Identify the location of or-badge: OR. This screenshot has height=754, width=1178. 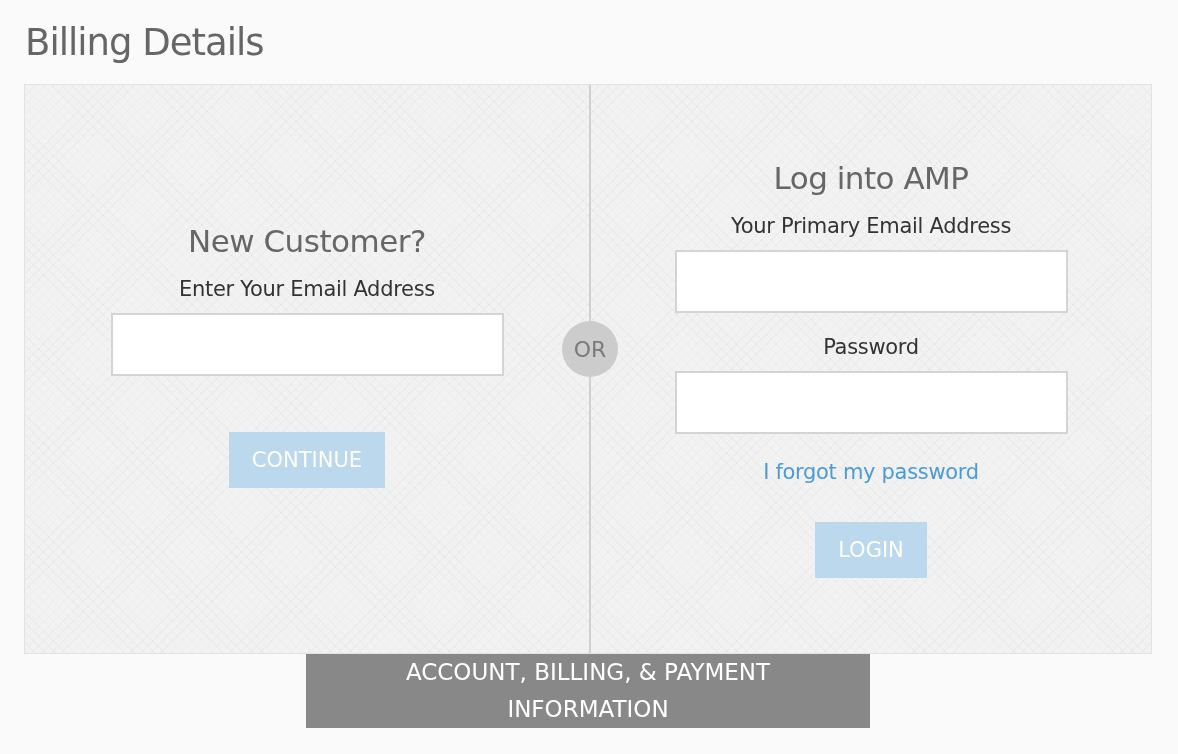
(590, 349).